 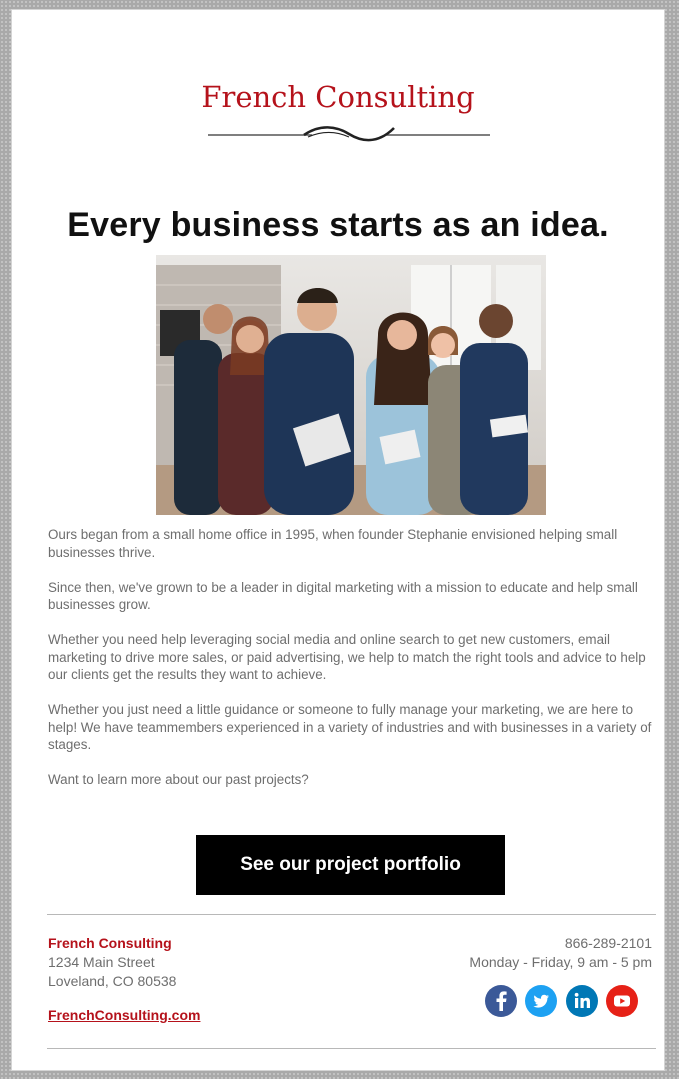 I want to click on website-link: FrenchConsulting.com, so click(x=124, y=1015).